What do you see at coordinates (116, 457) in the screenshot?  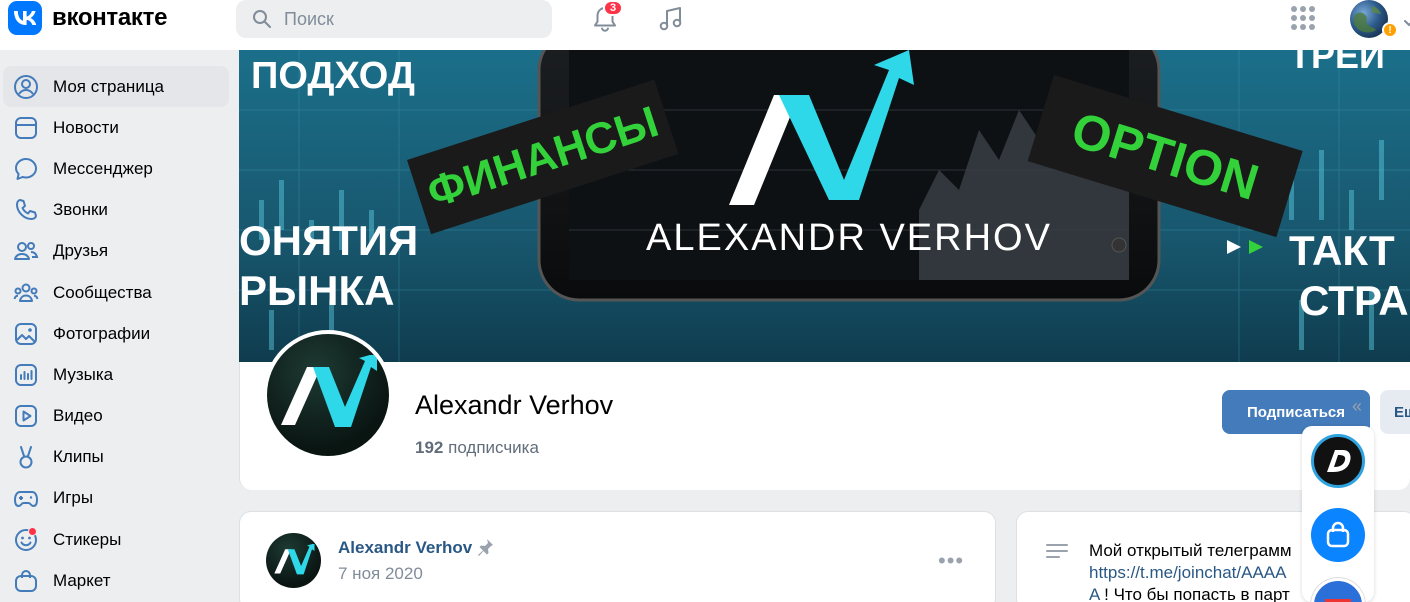 I see `sidebar-item-clips: Клипы` at bounding box center [116, 457].